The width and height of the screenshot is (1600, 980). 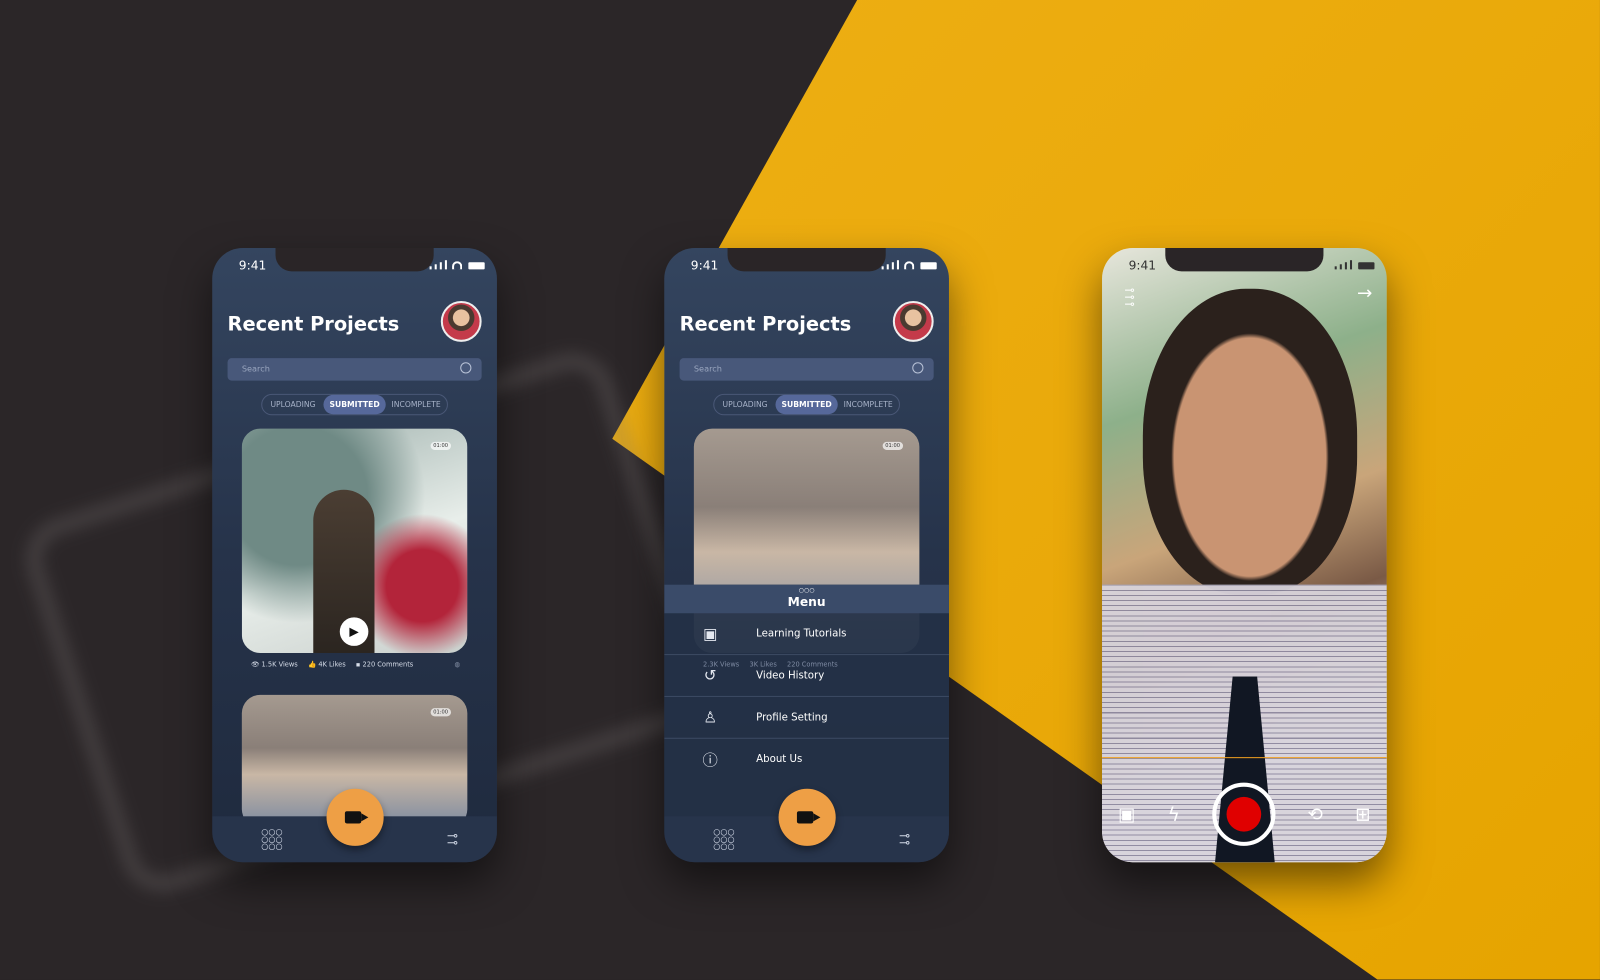 What do you see at coordinates (806, 590) in the screenshot?
I see `drag-handle-icon: ○○○` at bounding box center [806, 590].